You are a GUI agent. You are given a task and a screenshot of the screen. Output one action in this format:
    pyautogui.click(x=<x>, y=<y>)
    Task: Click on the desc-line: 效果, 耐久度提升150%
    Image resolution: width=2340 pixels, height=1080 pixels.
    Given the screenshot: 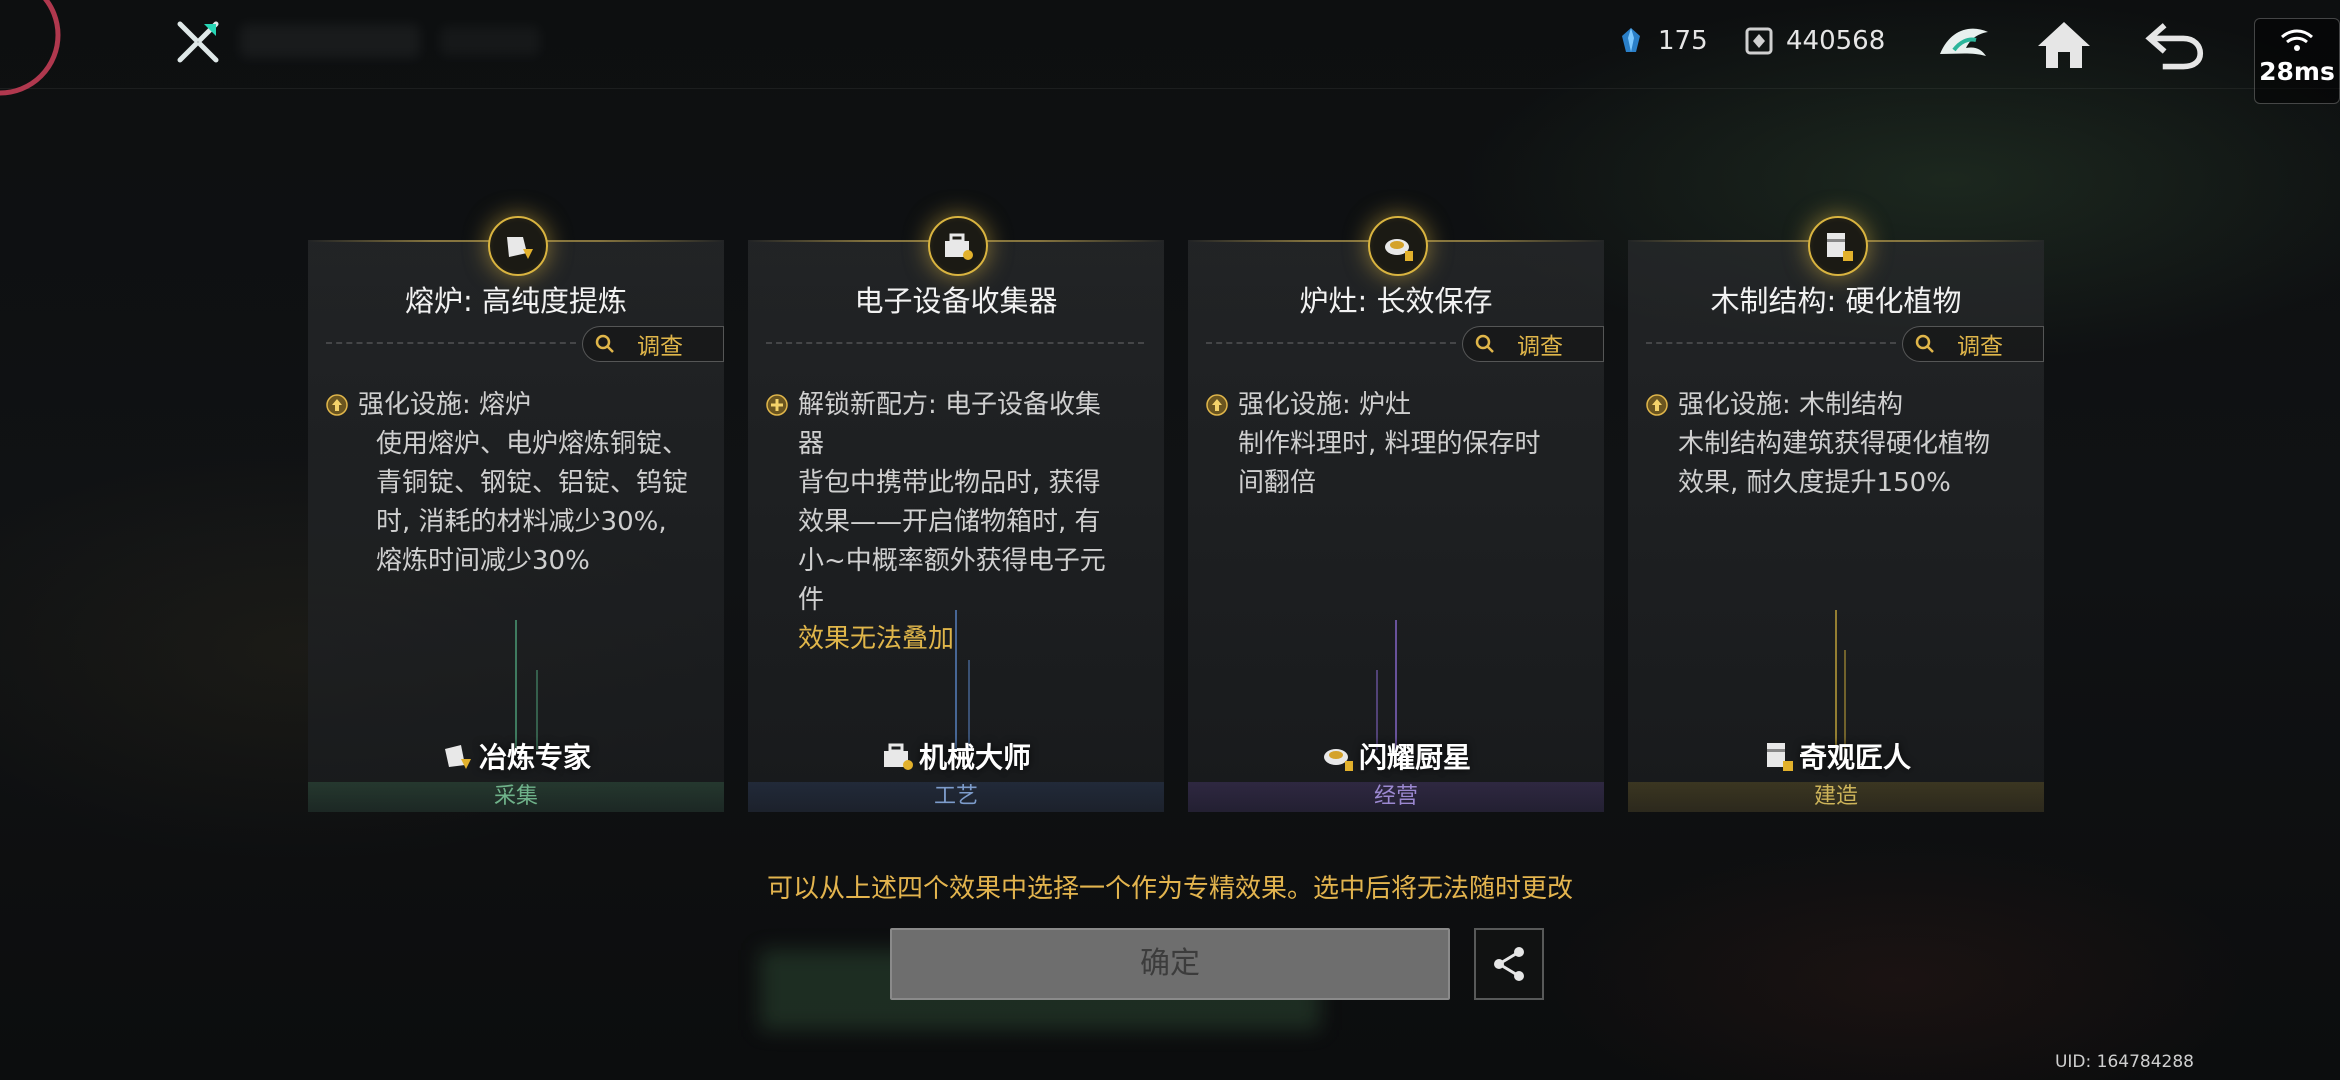 What is the action you would take?
    pyautogui.click(x=1814, y=483)
    